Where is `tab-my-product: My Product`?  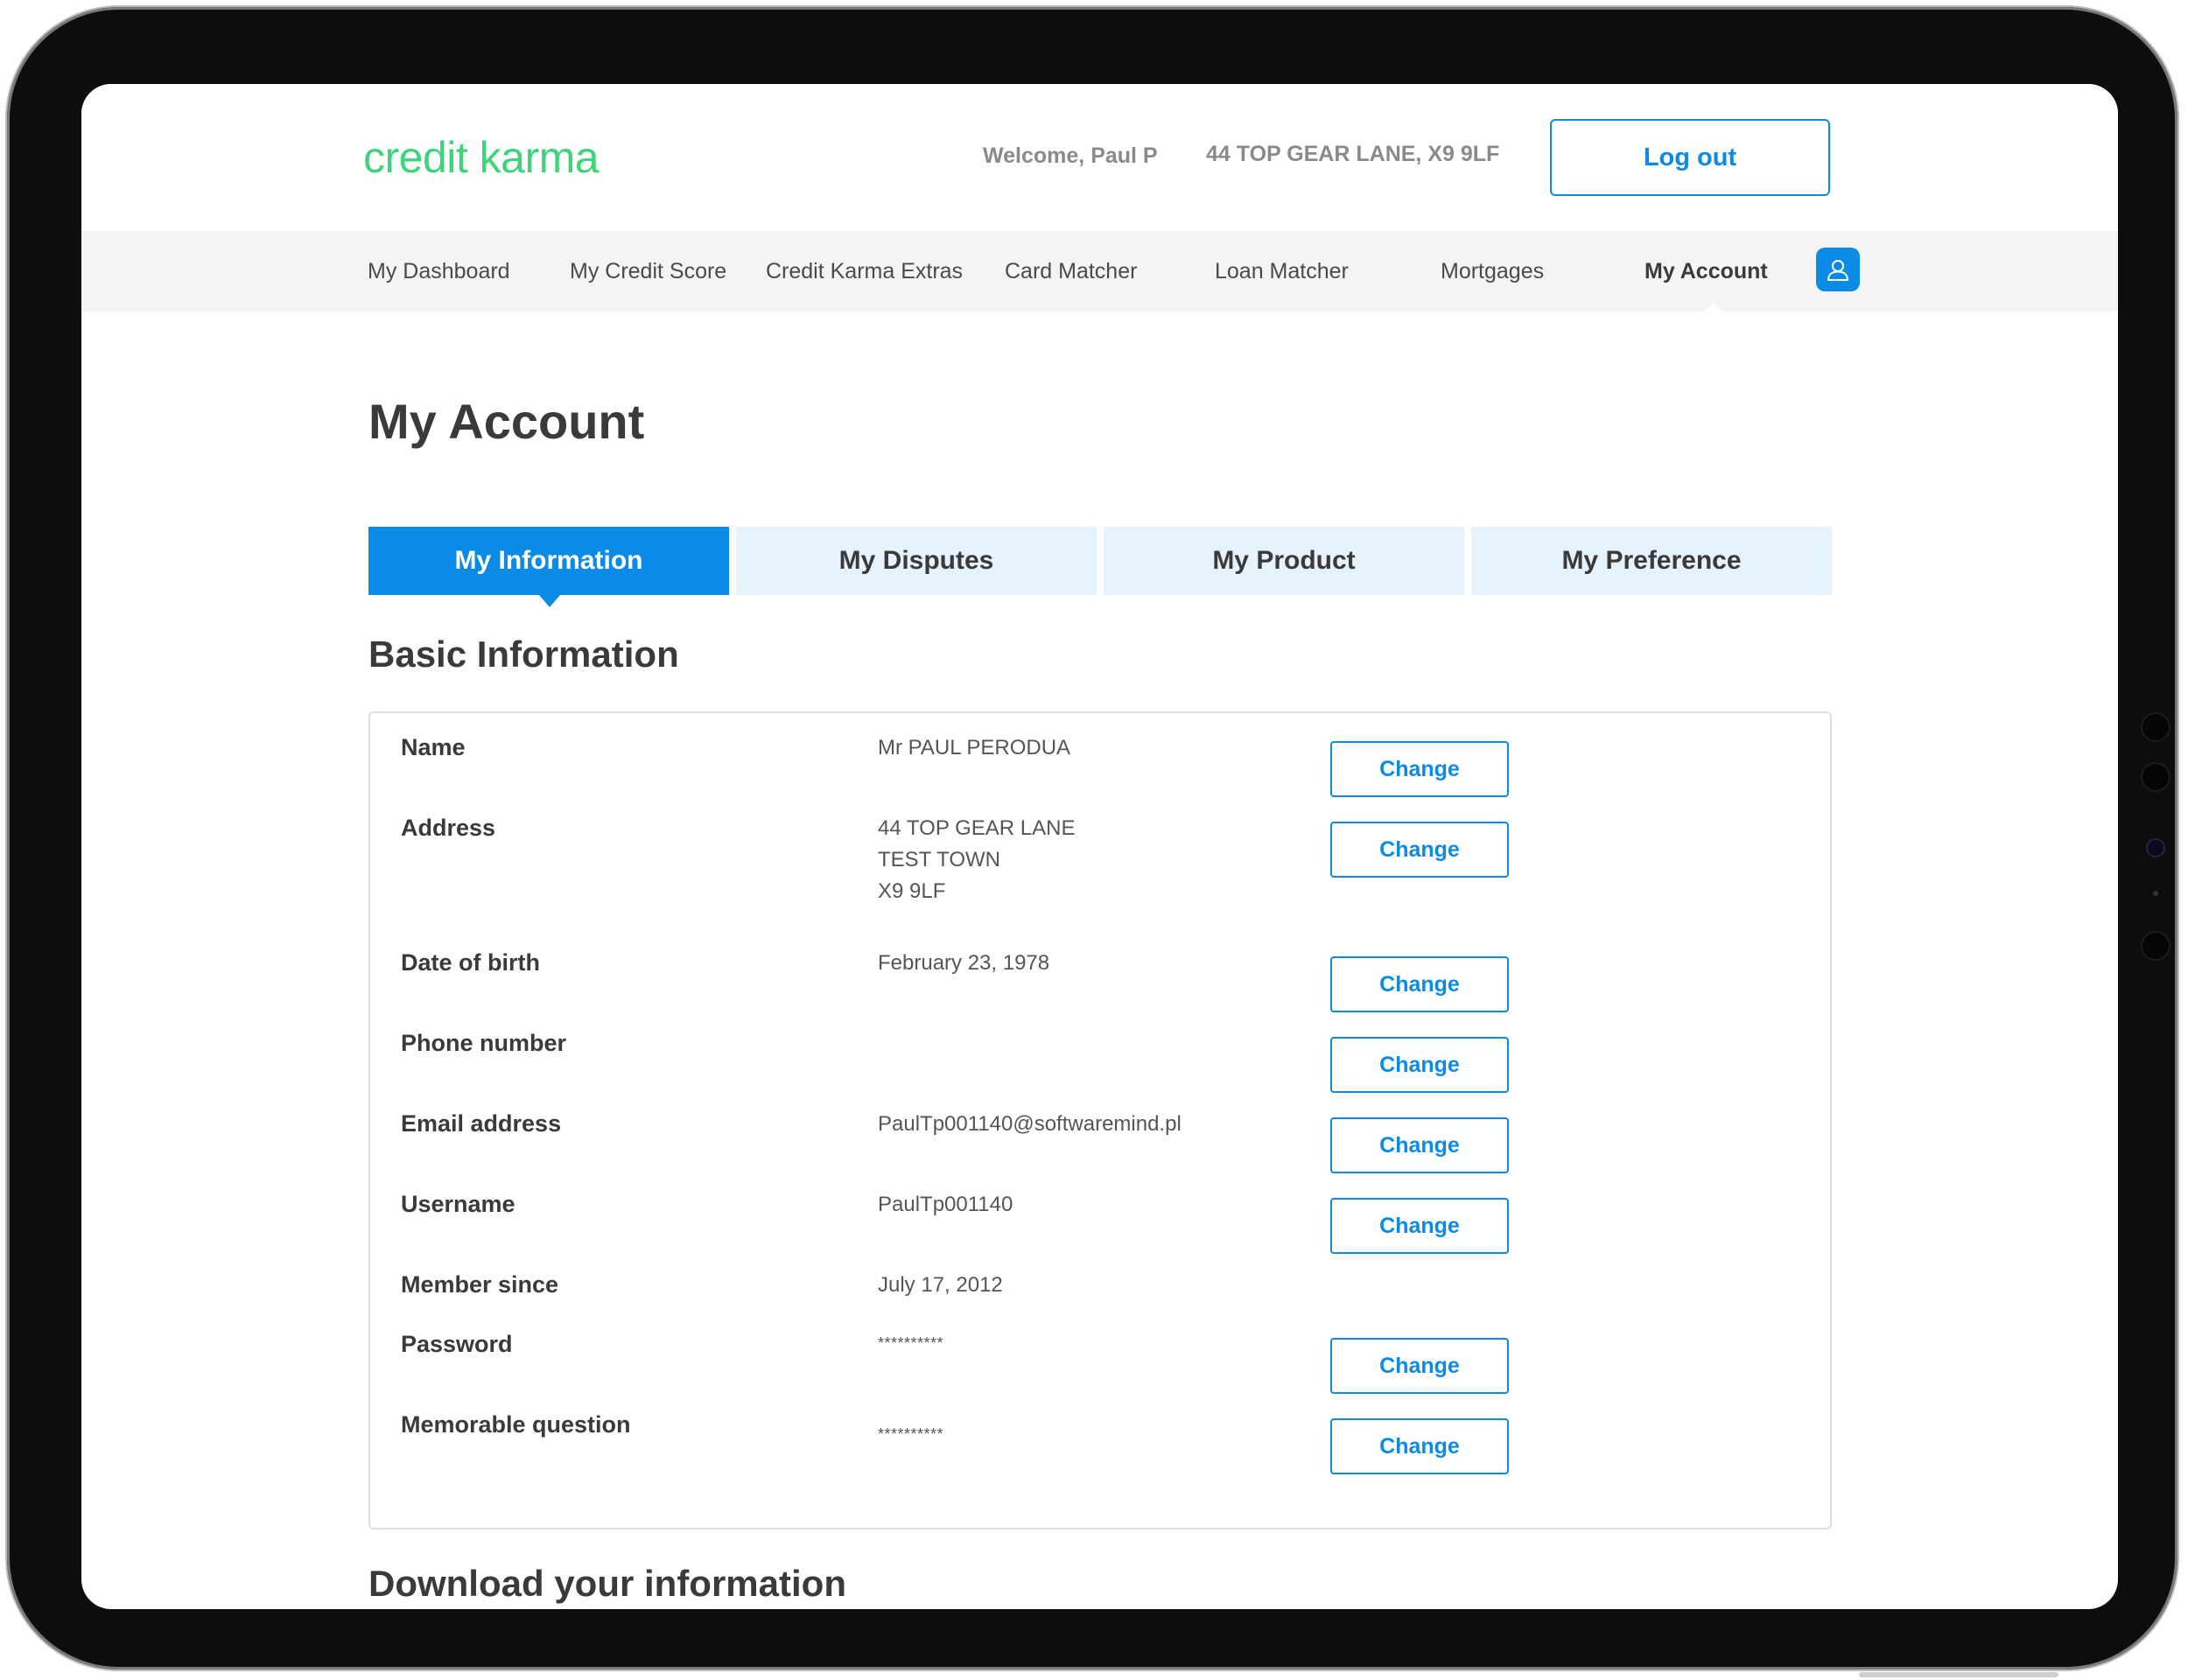 tab-my-product: My Product is located at coordinates (1284, 561).